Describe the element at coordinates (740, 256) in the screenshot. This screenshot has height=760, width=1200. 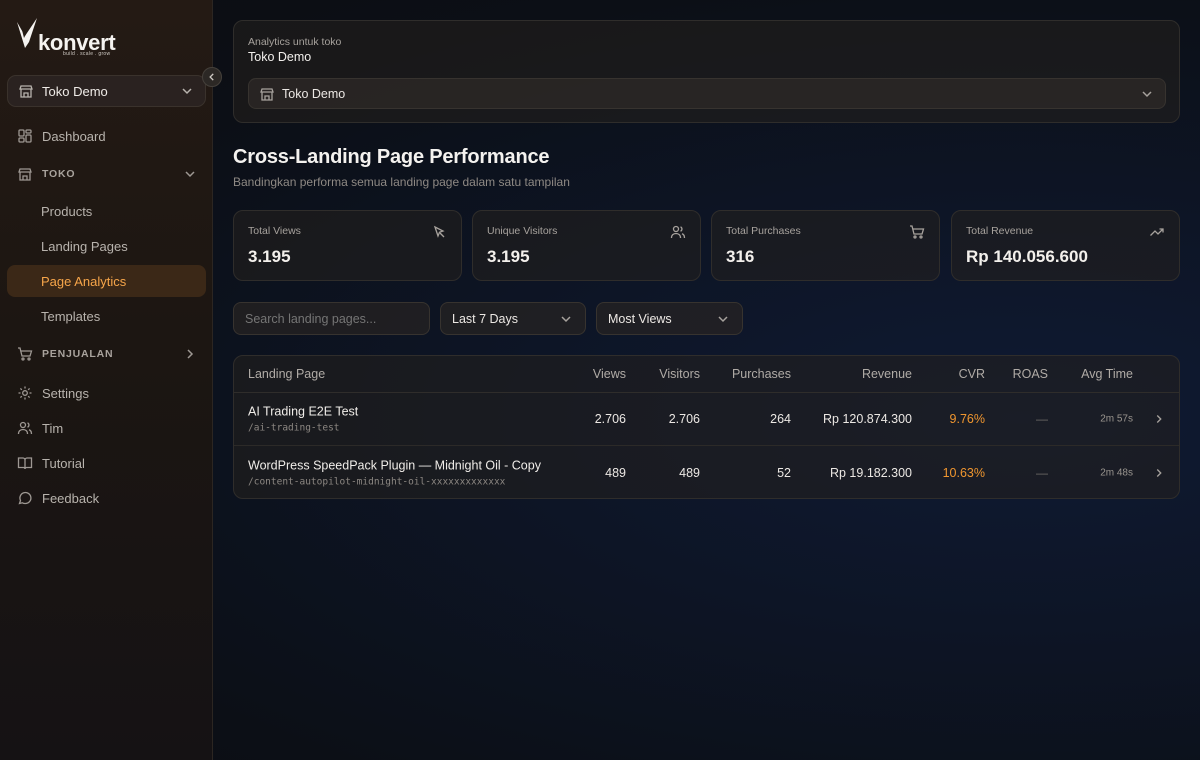
I see `stat-value: 316` at that location.